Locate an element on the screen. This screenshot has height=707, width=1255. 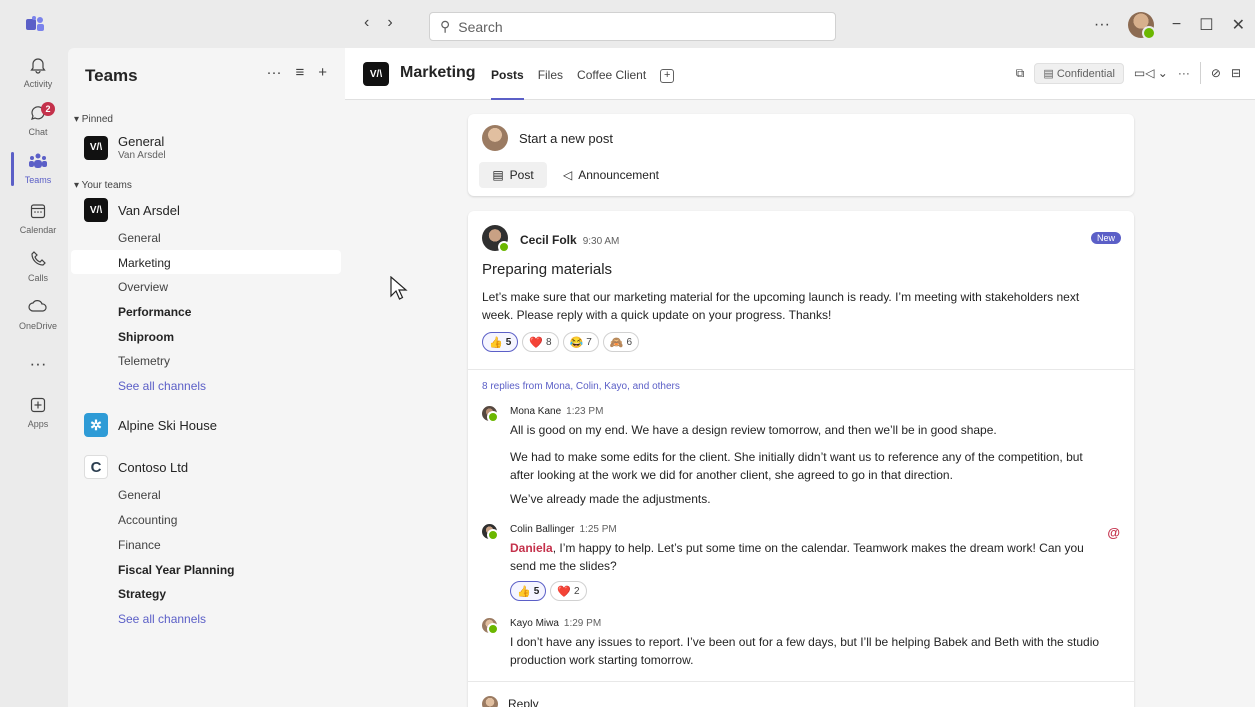
rail-item-activity: Activity is located at coordinates (38, 72).